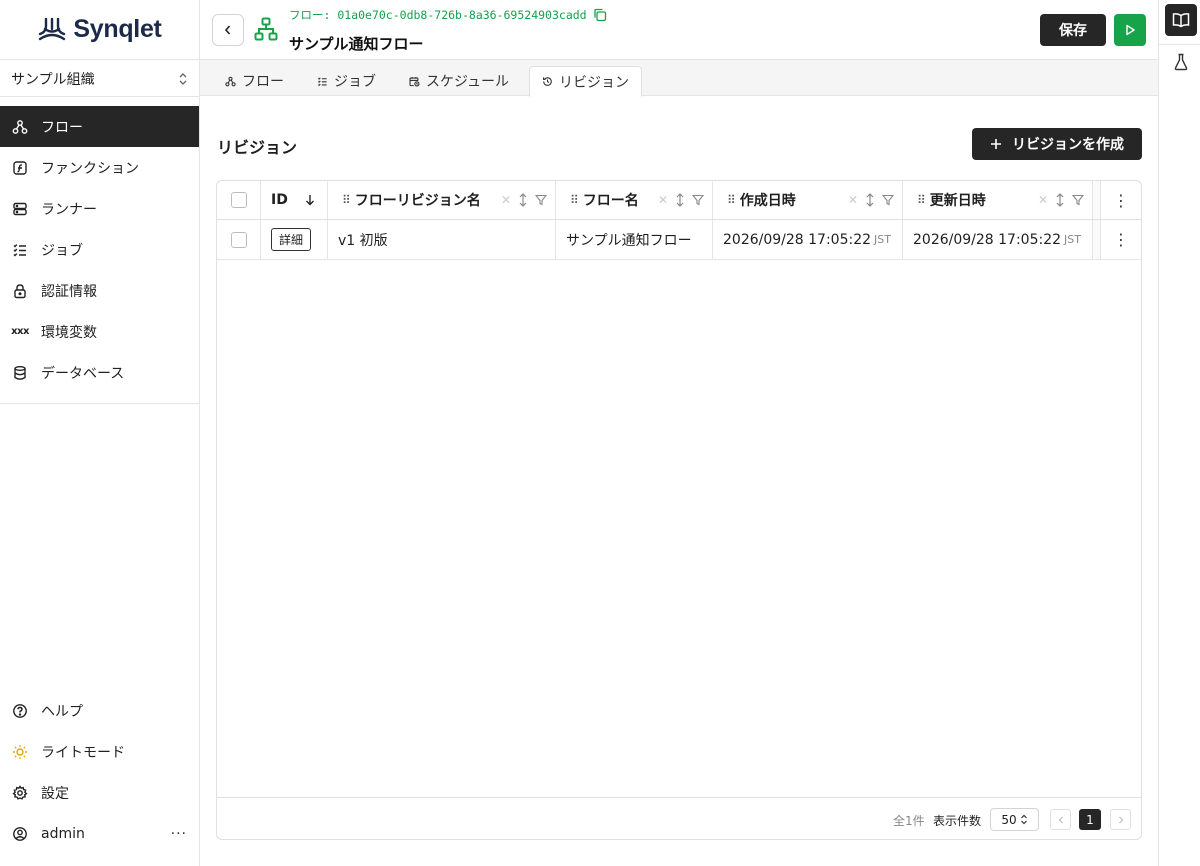  I want to click on docs-button, so click(1181, 20).